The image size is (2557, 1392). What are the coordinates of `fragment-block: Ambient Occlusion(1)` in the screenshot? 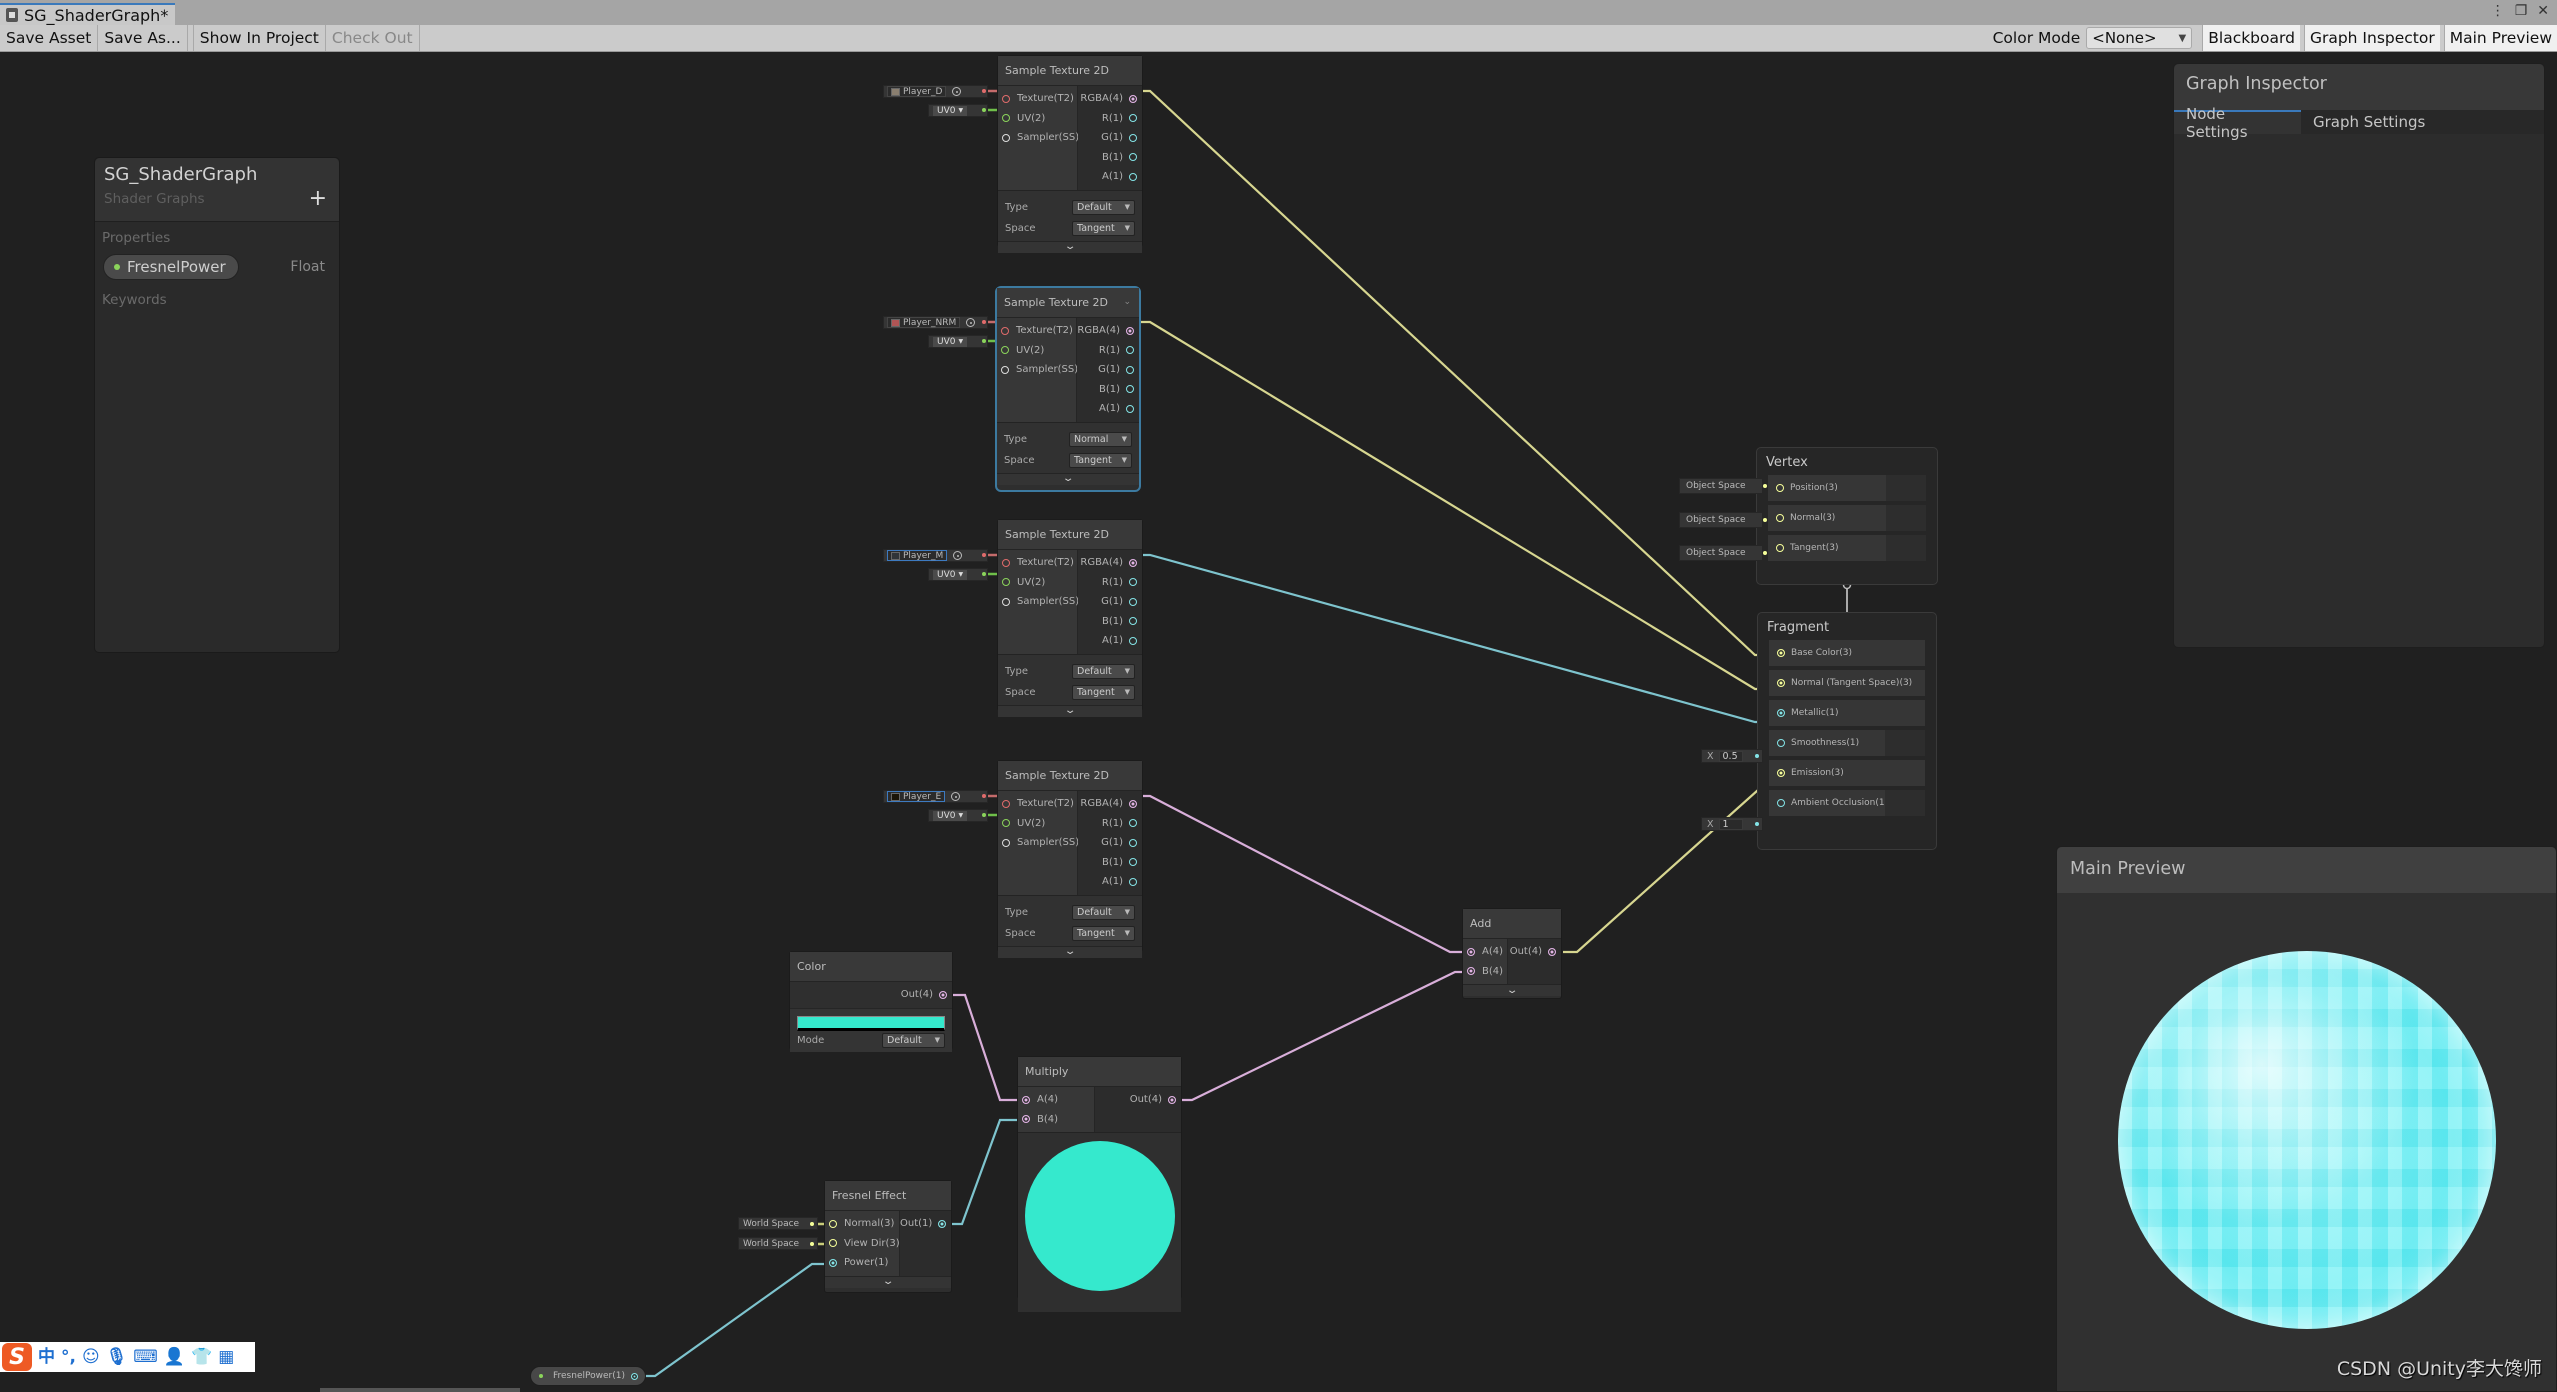 It's located at (1847, 803).